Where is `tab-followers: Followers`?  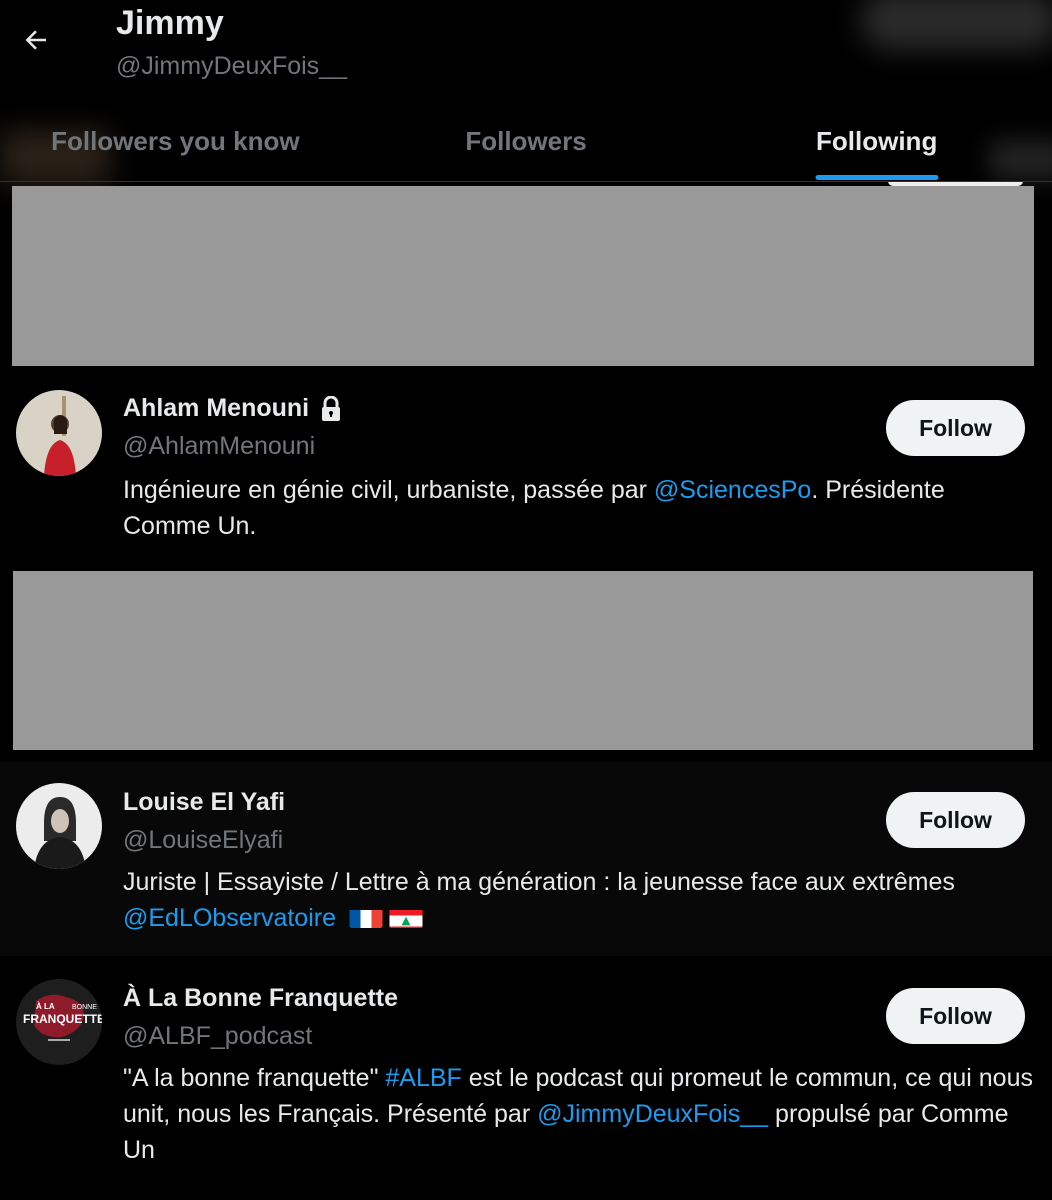
tab-followers: Followers is located at coordinates (526, 141).